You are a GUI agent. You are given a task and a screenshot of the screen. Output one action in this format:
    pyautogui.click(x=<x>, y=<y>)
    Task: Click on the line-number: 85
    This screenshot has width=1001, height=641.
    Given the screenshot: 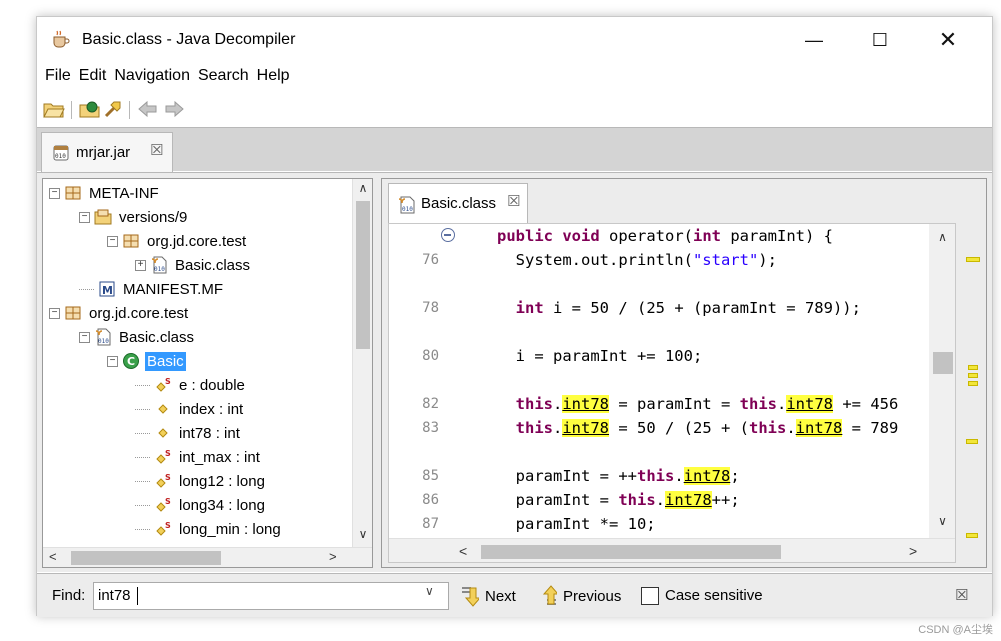 What is the action you would take?
    pyautogui.click(x=430, y=476)
    